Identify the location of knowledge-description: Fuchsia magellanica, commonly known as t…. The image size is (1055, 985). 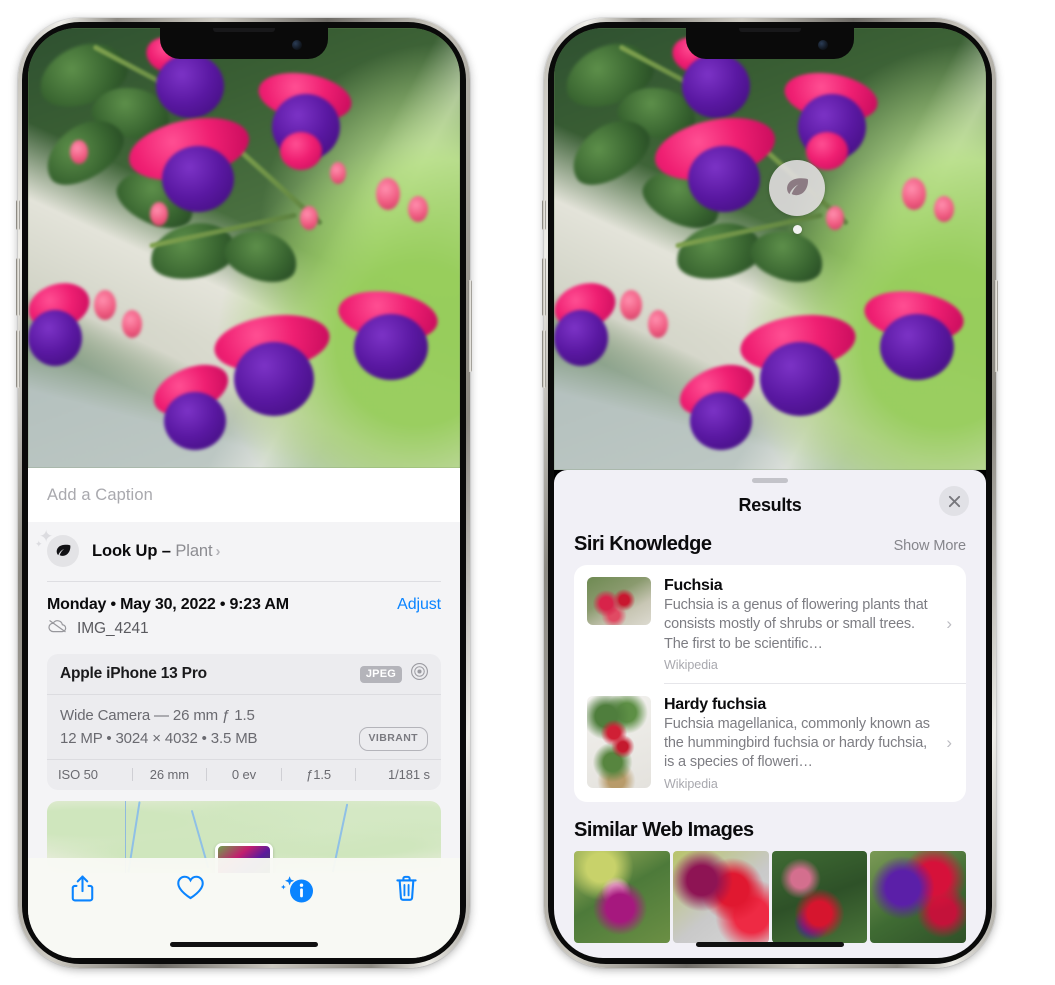
(797, 743).